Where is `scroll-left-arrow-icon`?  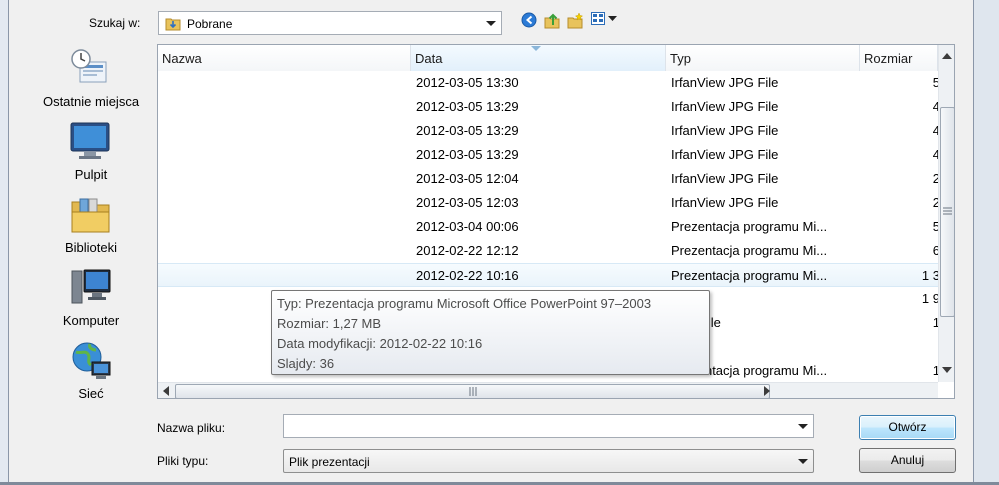 scroll-left-arrow-icon is located at coordinates (166, 391).